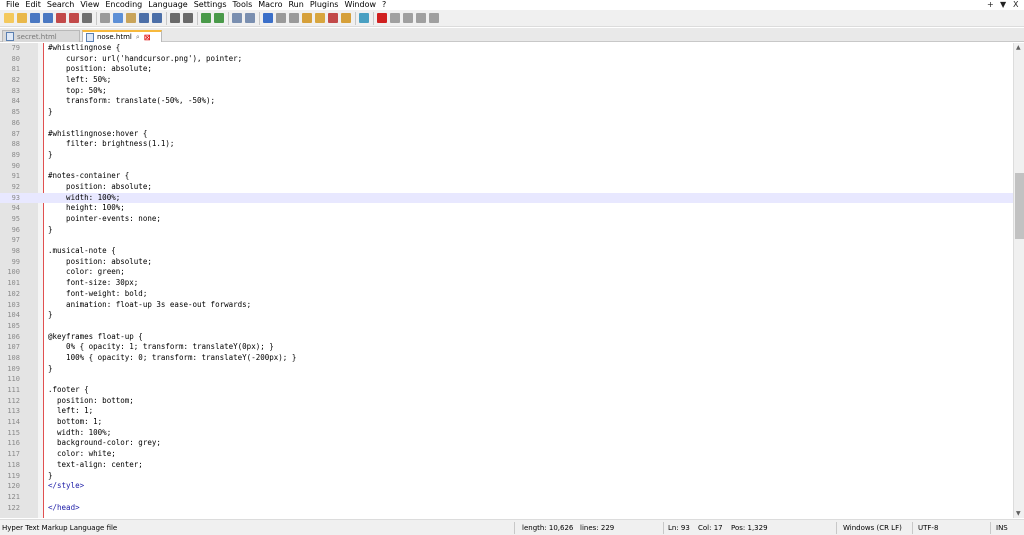  Describe the element at coordinates (294, 18) in the screenshot. I see `indent-guide-icon` at that location.